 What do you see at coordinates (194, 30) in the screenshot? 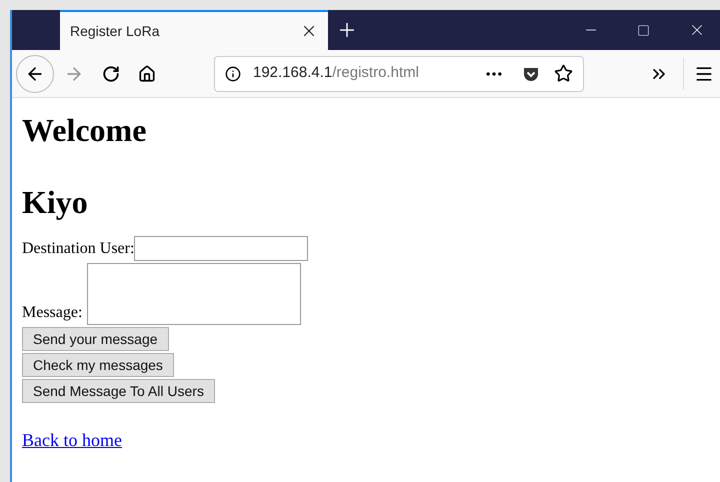
I see `browser-tab: Register LoRa` at bounding box center [194, 30].